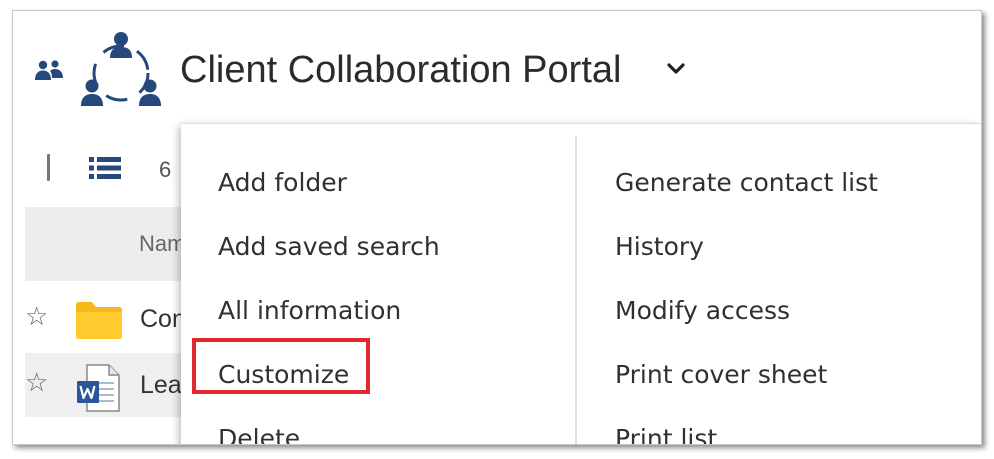 The image size is (994, 459). Describe the element at coordinates (281, 366) in the screenshot. I see `customize-highlight-box` at that location.